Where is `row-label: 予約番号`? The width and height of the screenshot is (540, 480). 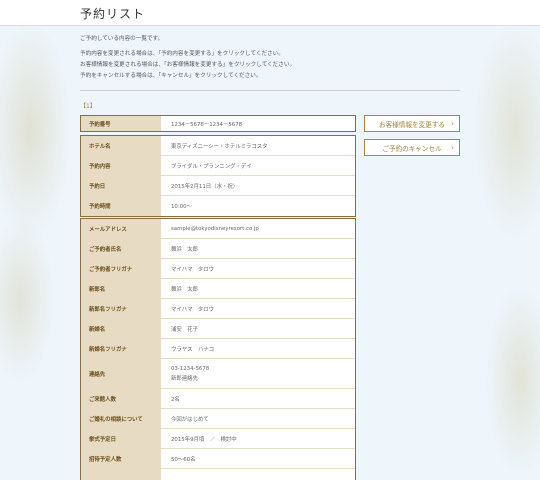
row-label: 予約番号 is located at coordinates (121, 123).